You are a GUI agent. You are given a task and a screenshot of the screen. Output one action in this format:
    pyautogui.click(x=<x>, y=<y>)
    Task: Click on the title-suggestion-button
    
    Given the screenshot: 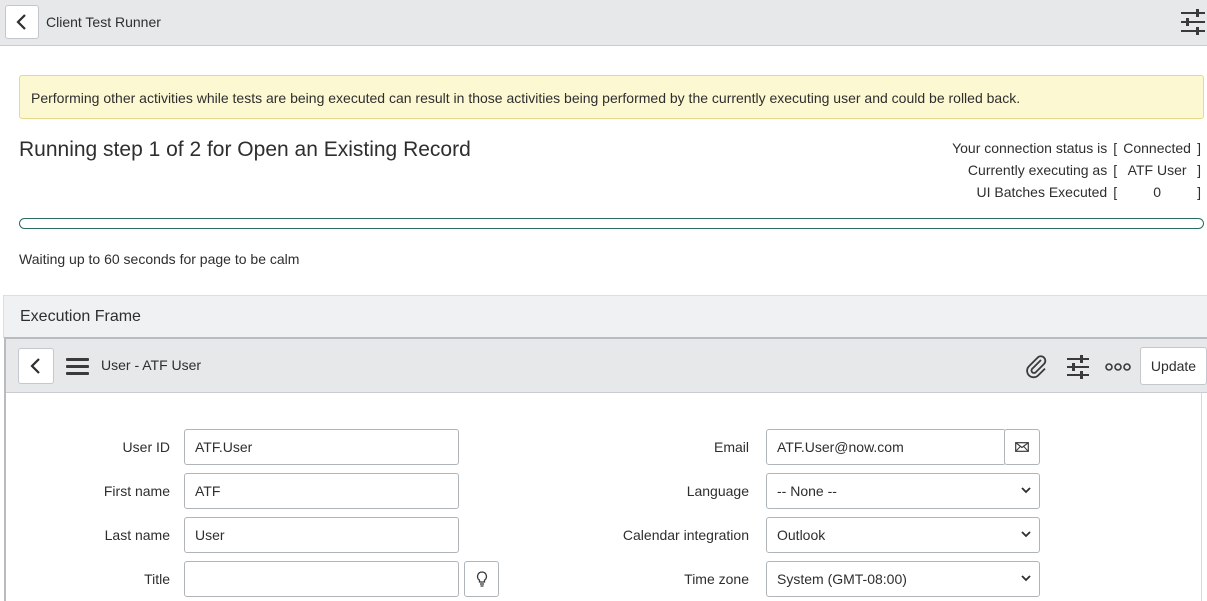 What is the action you would take?
    pyautogui.click(x=481, y=579)
    